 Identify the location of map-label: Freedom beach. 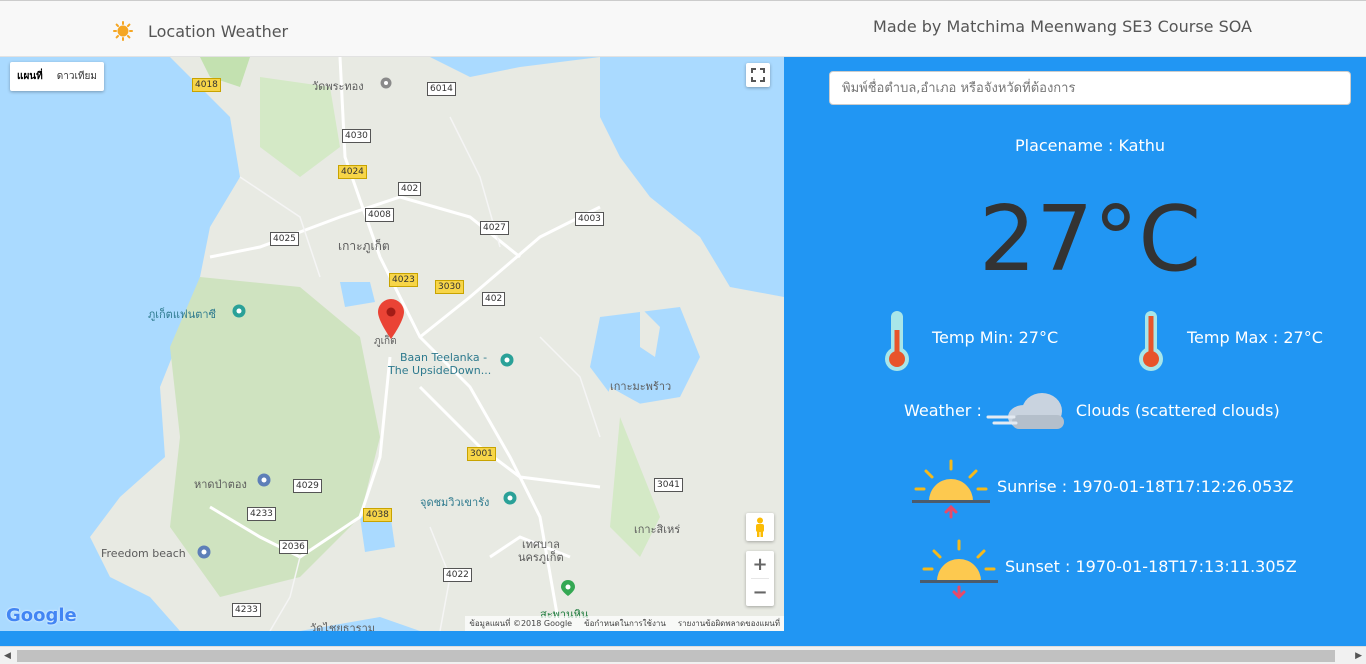
(143, 553).